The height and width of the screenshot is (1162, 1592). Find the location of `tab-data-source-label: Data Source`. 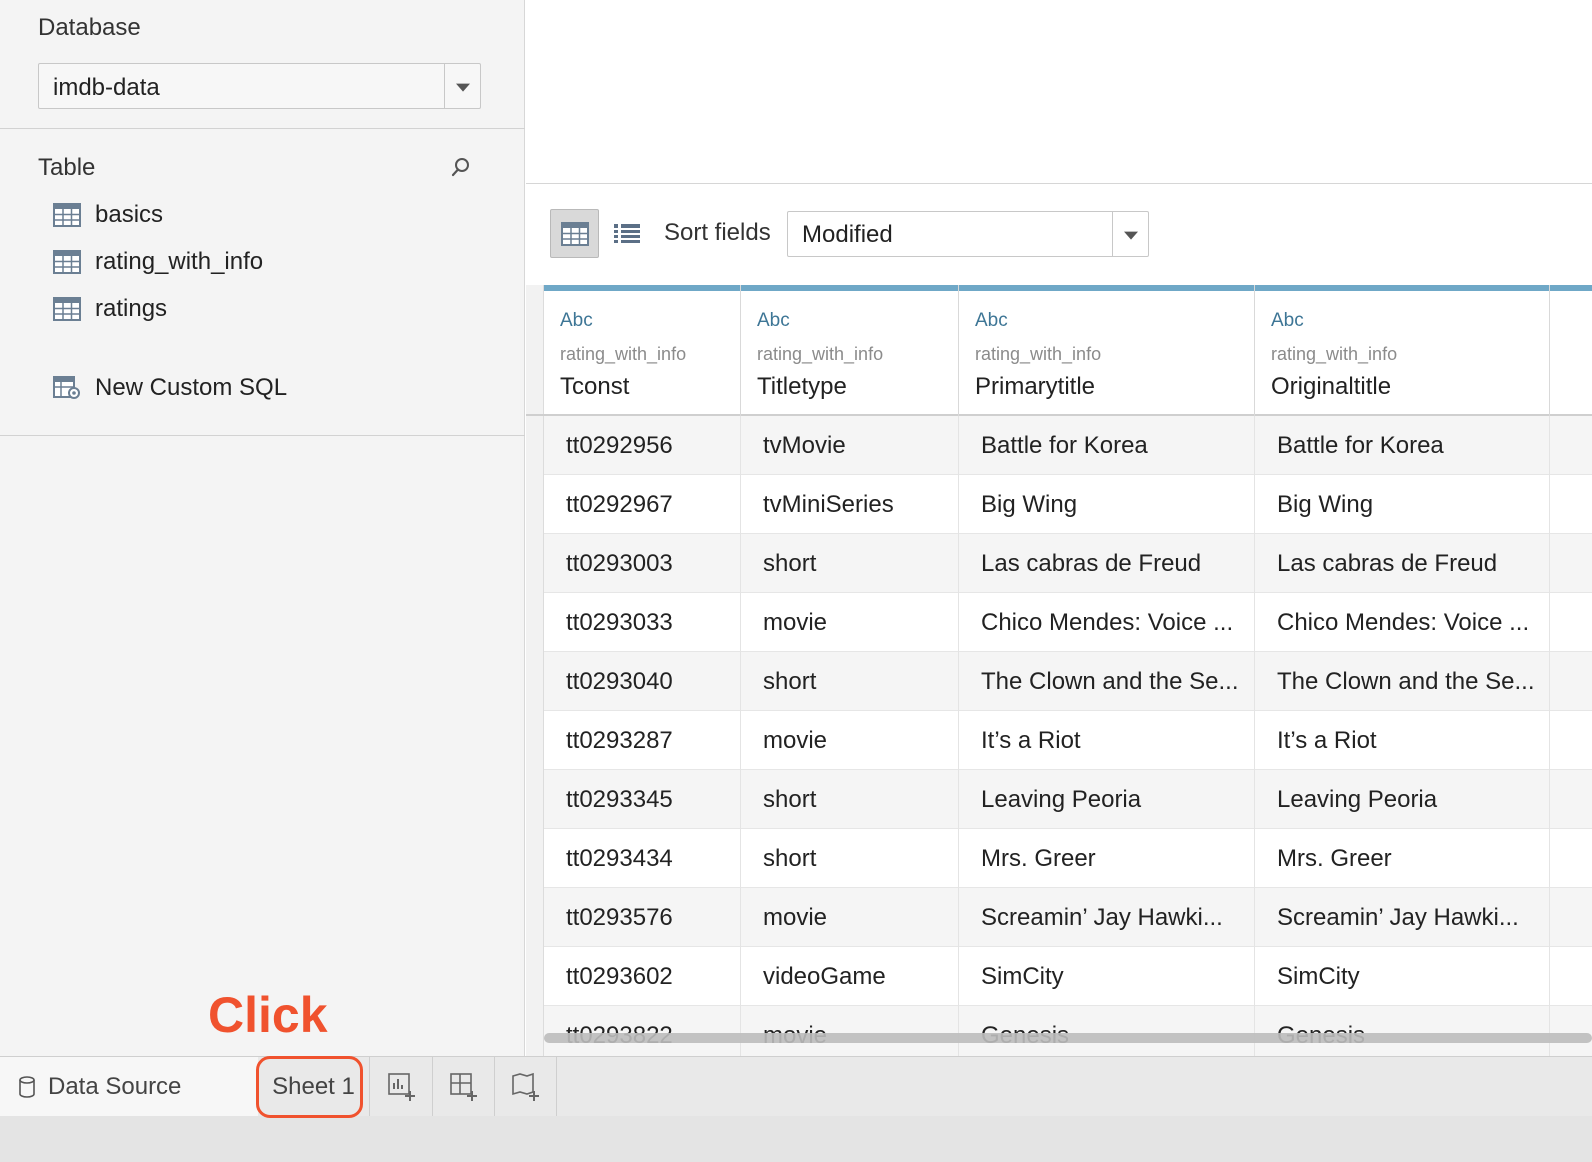

tab-data-source-label: Data Source is located at coordinates (115, 1086).